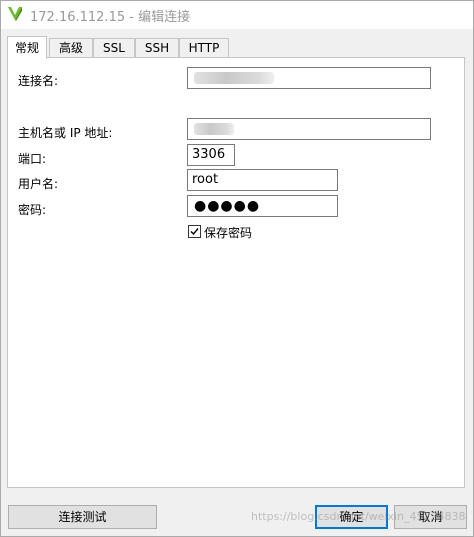  I want to click on connection-name-label: 连接名:, so click(38, 81).